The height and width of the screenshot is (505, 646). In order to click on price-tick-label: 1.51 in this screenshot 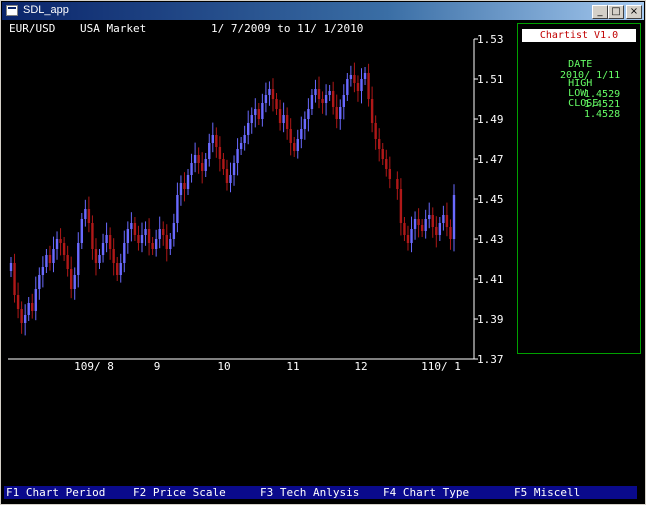, I will do `click(490, 79)`.